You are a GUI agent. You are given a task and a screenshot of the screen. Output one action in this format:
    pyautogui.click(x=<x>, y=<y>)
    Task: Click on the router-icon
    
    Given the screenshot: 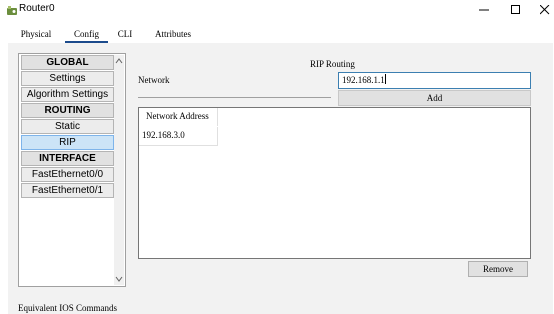 What is the action you would take?
    pyautogui.click(x=12, y=10)
    